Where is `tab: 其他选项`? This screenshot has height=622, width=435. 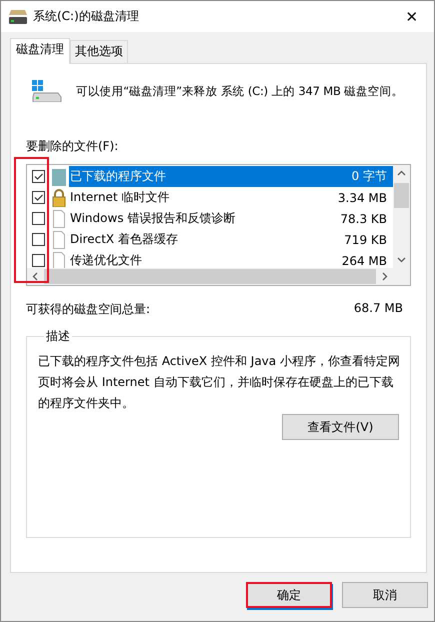 tab: 其他选项 is located at coordinates (99, 51).